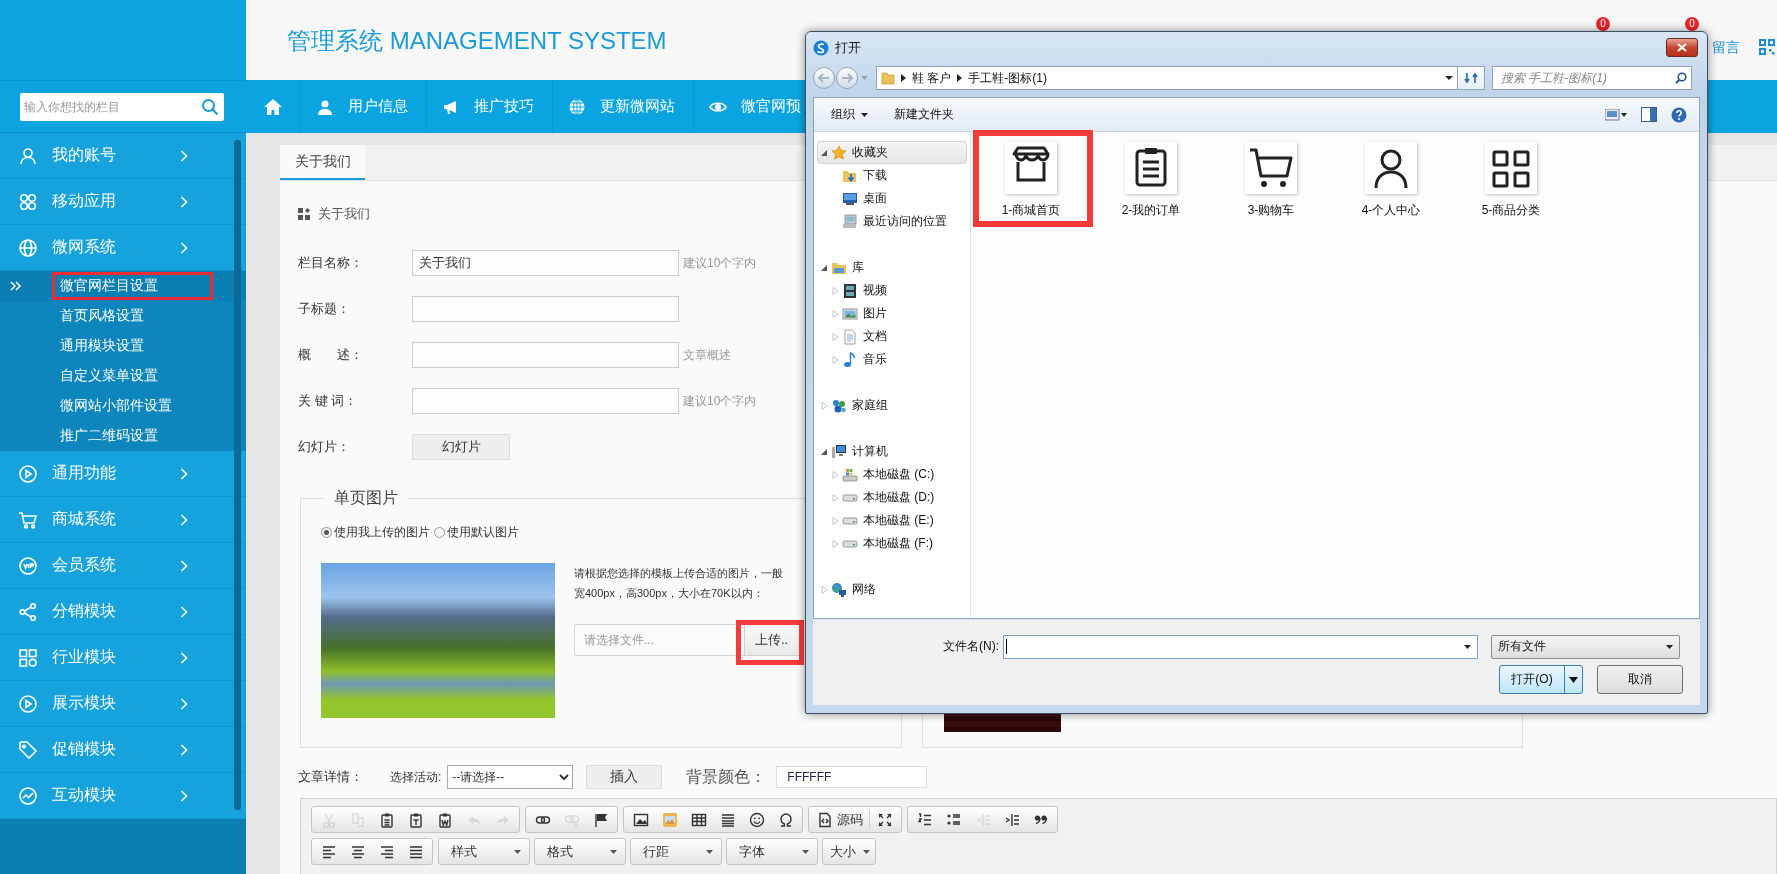  What do you see at coordinates (1616, 114) in the screenshot?
I see `view-options-icon` at bounding box center [1616, 114].